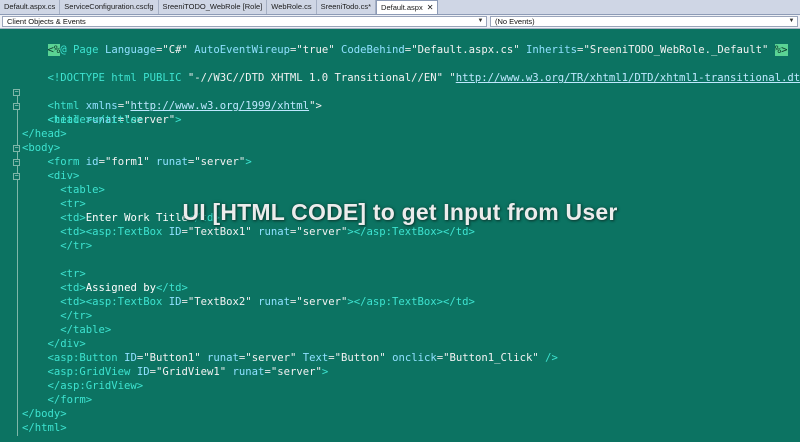 The height and width of the screenshot is (442, 800). I want to click on code-line-body-close: </body>, so click(44, 414).